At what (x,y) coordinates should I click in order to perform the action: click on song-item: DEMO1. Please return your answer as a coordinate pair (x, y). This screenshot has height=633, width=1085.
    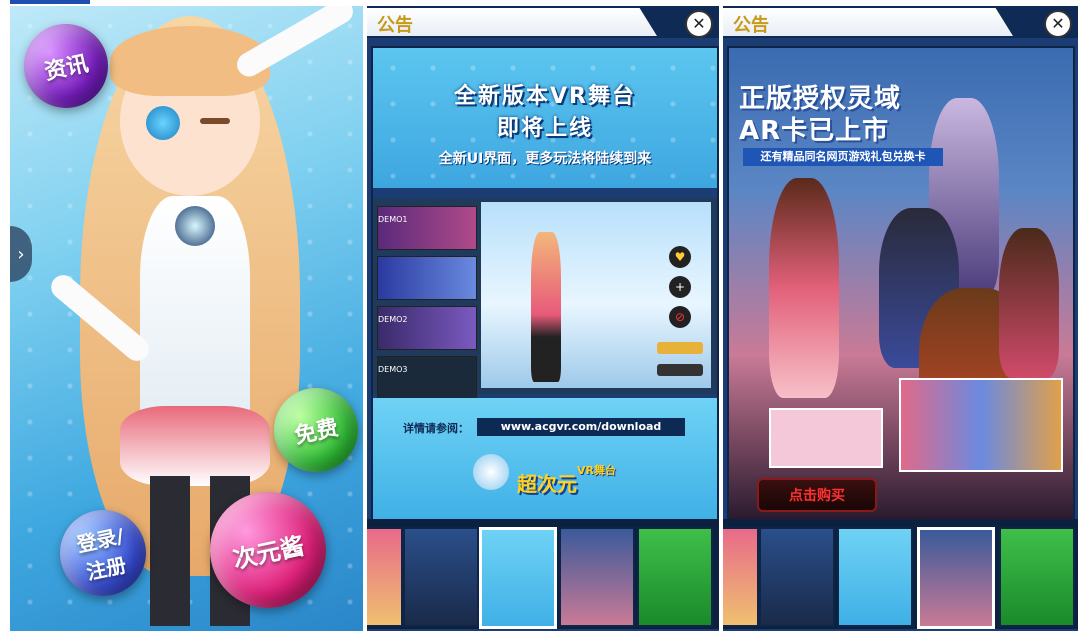
    Looking at the image, I should click on (427, 228).